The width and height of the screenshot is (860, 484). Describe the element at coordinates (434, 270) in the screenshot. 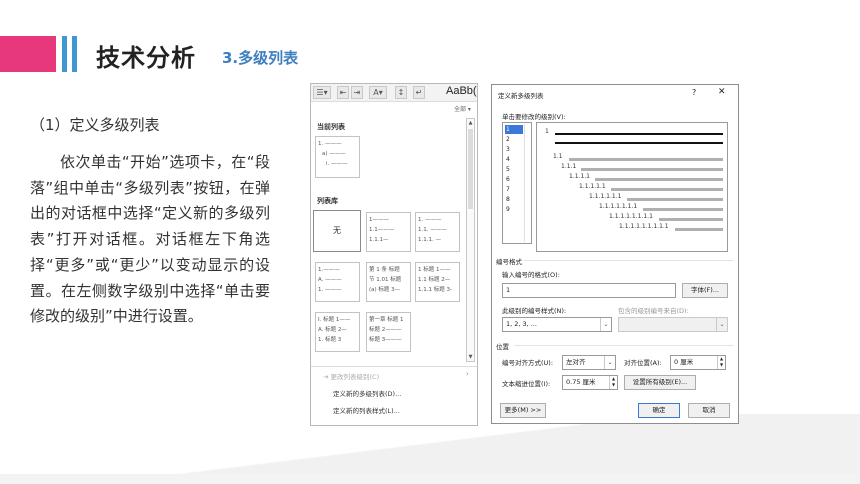

I see `sample-line: 1 标题 1——` at that location.